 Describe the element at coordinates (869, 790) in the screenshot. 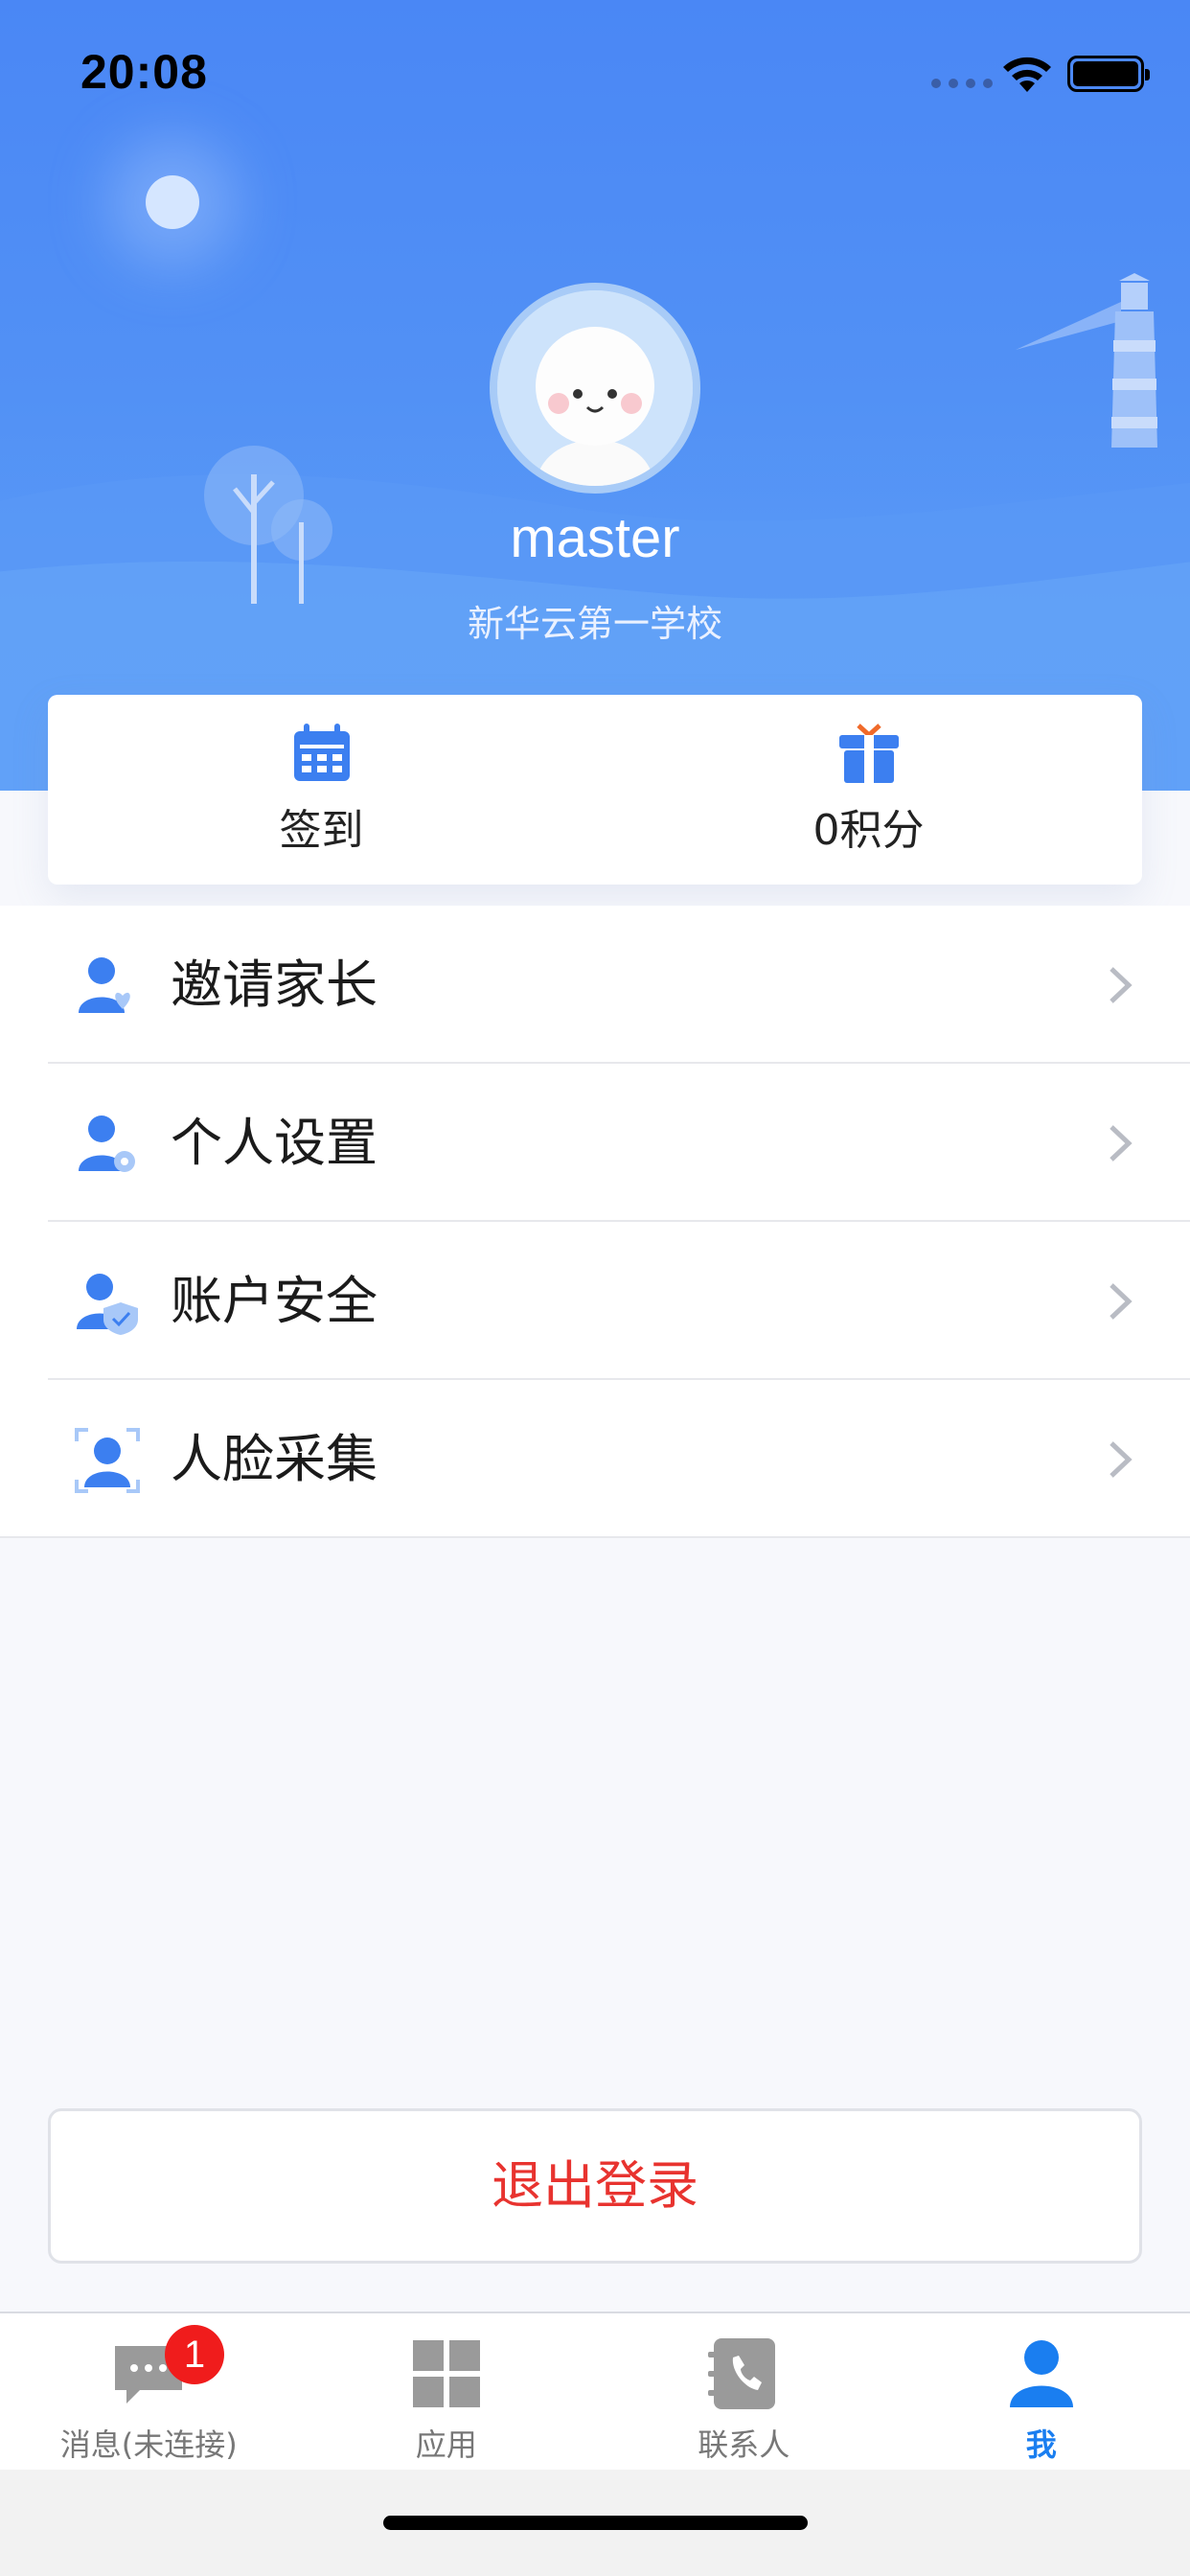

I see `points-button: 0积分` at that location.